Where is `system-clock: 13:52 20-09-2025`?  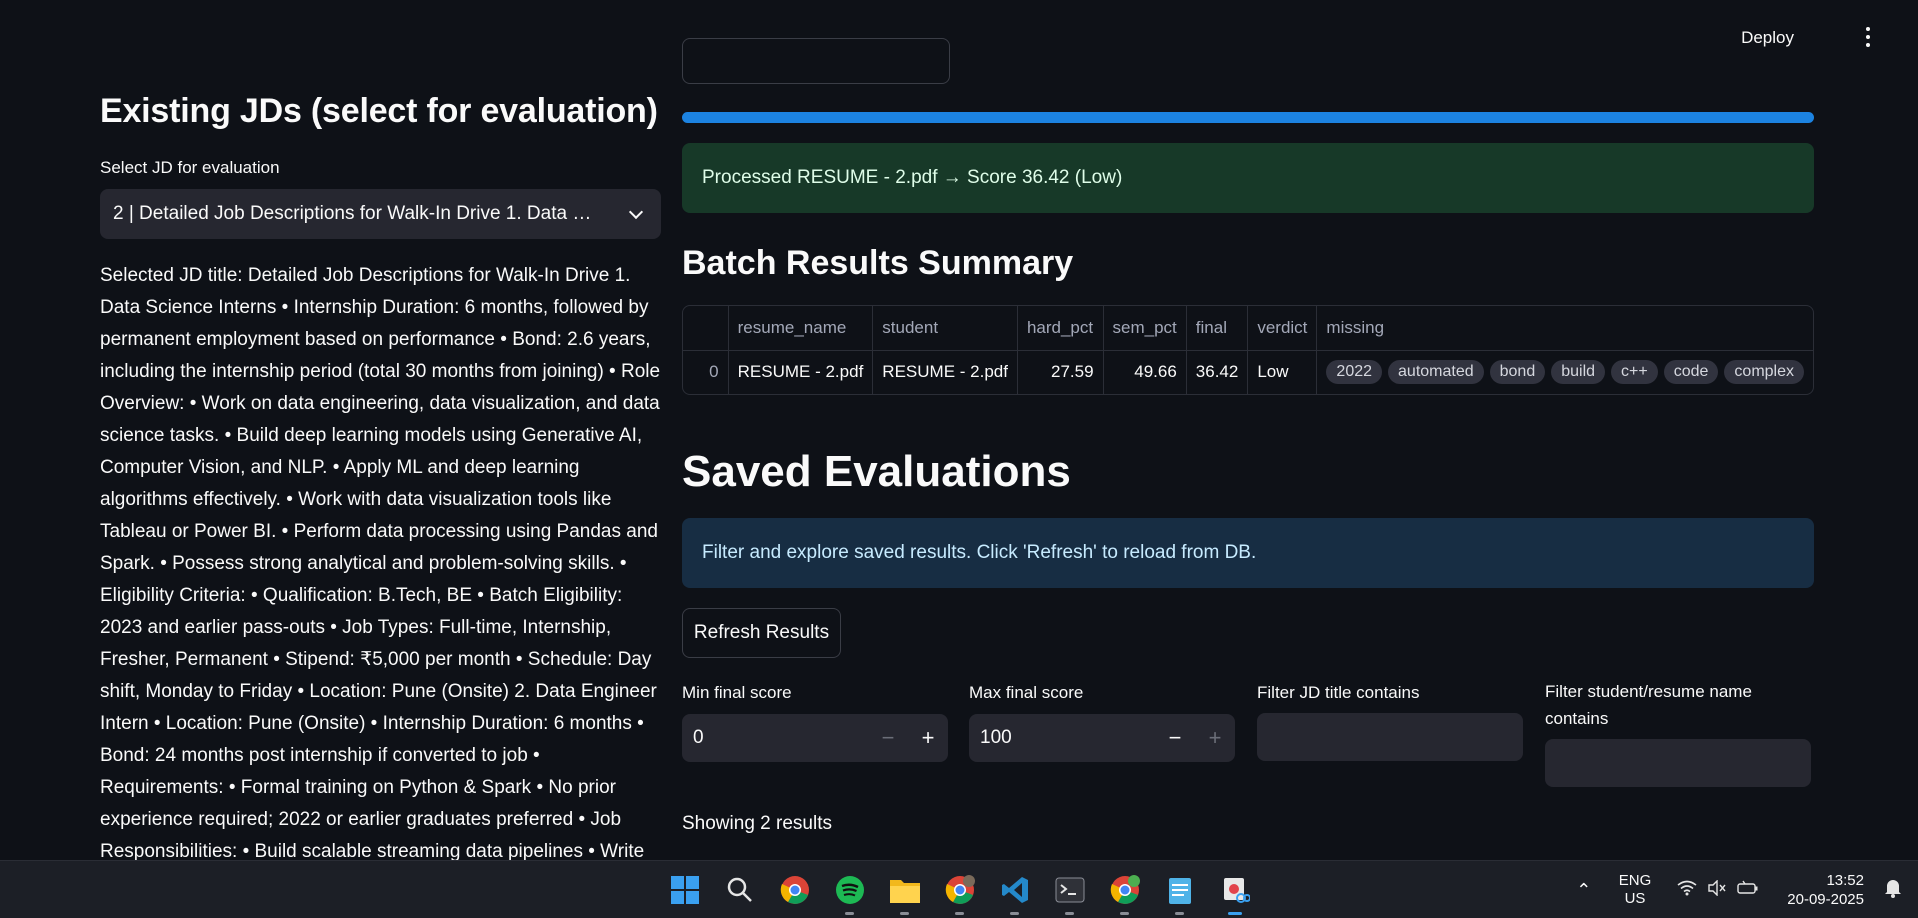
system-clock: 13:52 20-09-2025 is located at coordinates (1825, 890).